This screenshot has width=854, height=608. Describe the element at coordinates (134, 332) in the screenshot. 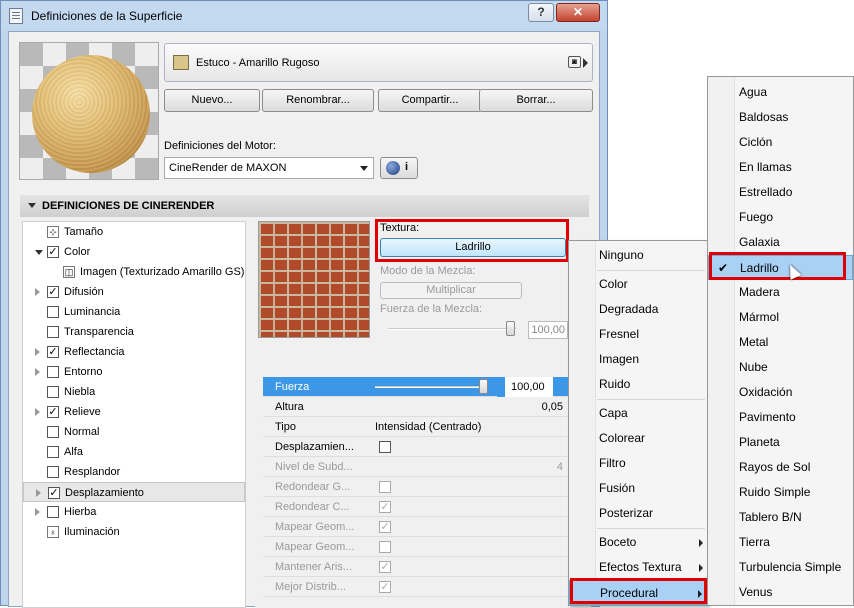

I see `tree-item: Transparencia` at that location.